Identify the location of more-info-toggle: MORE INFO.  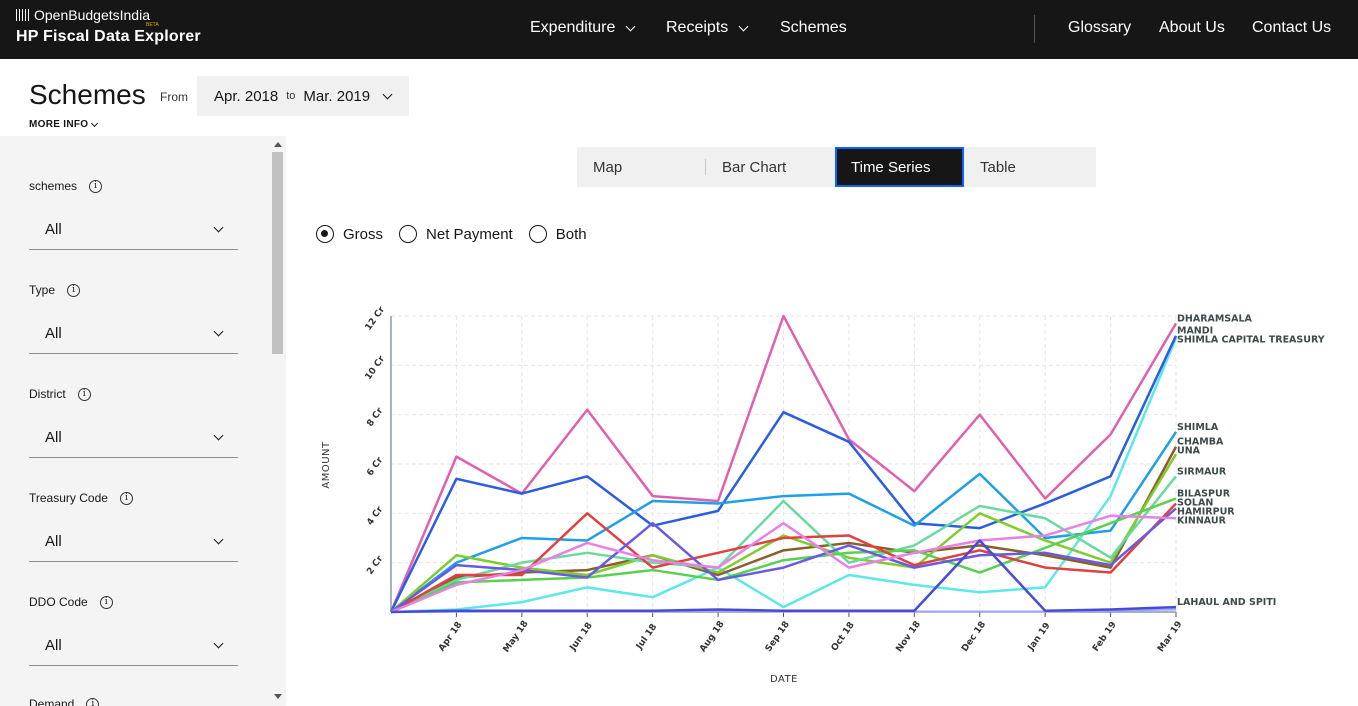
(64, 124).